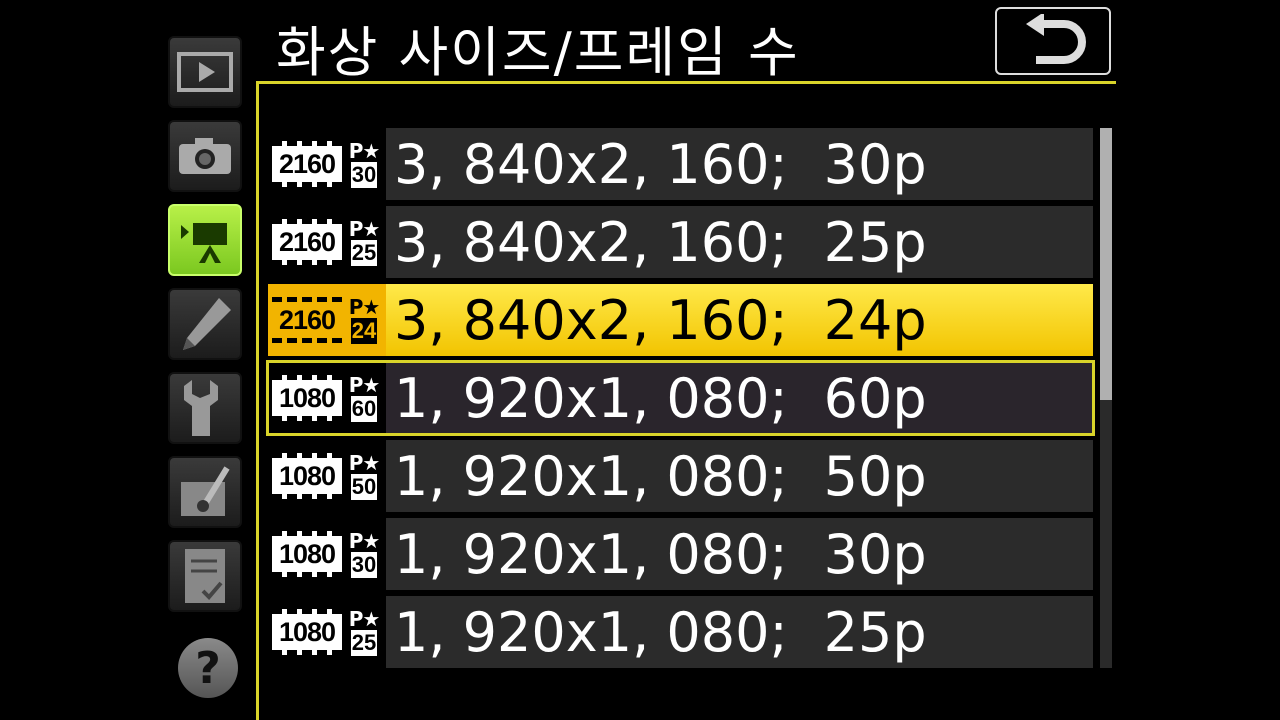 Image resolution: width=1280 pixels, height=720 pixels. I want to click on scrollbar-thumb, so click(1106, 264).